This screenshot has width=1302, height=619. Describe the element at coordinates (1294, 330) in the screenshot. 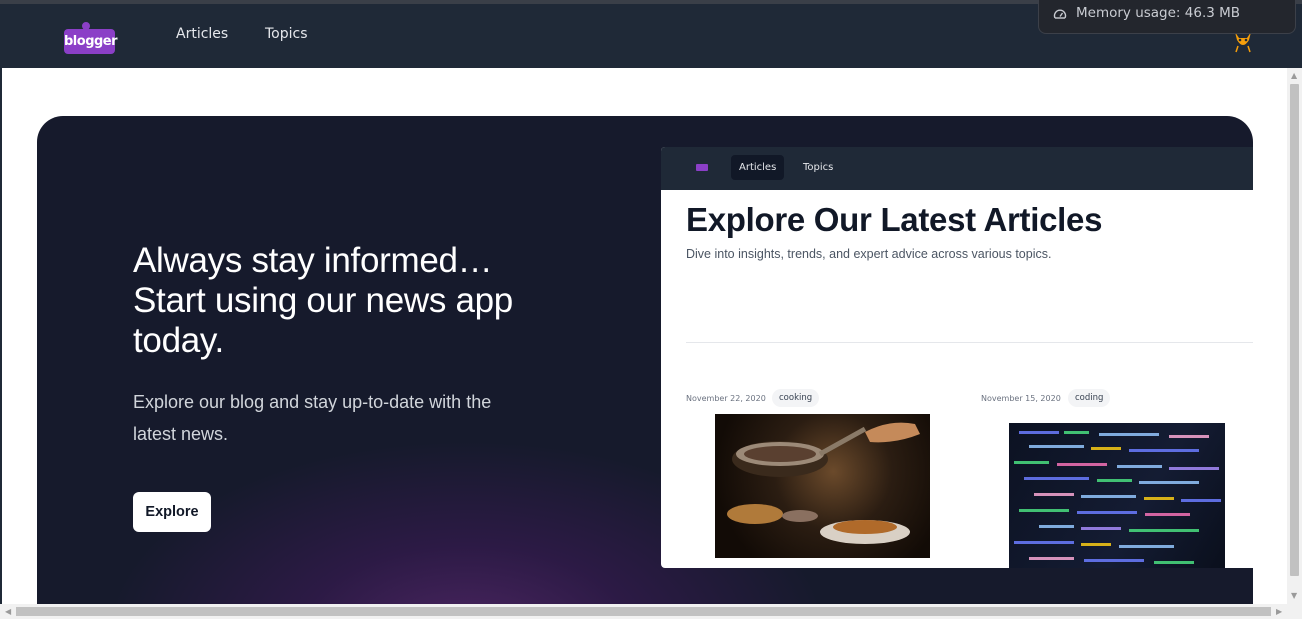

I see `vertical-scroll-thumb` at that location.